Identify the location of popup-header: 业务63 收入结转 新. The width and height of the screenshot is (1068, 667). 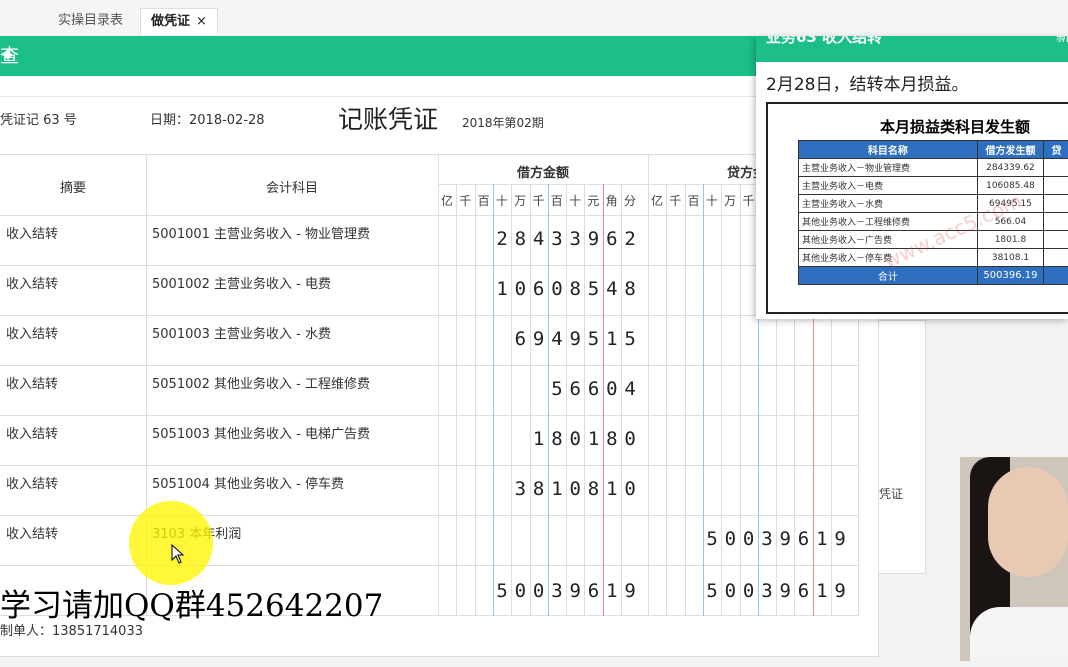
(912, 49).